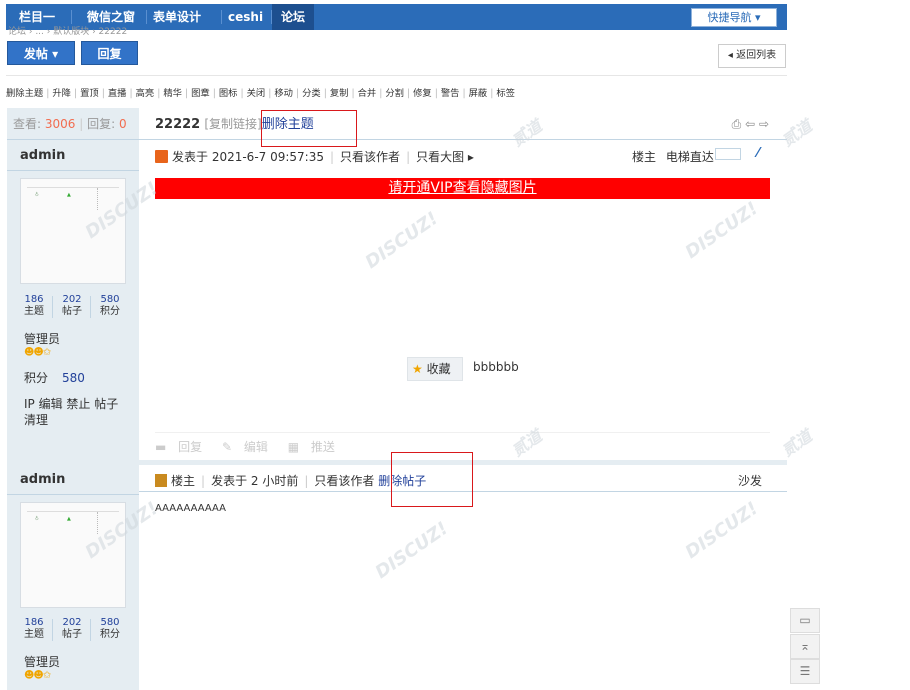  What do you see at coordinates (293, 17) in the screenshot?
I see `nav-item-forum: 论坛` at bounding box center [293, 17].